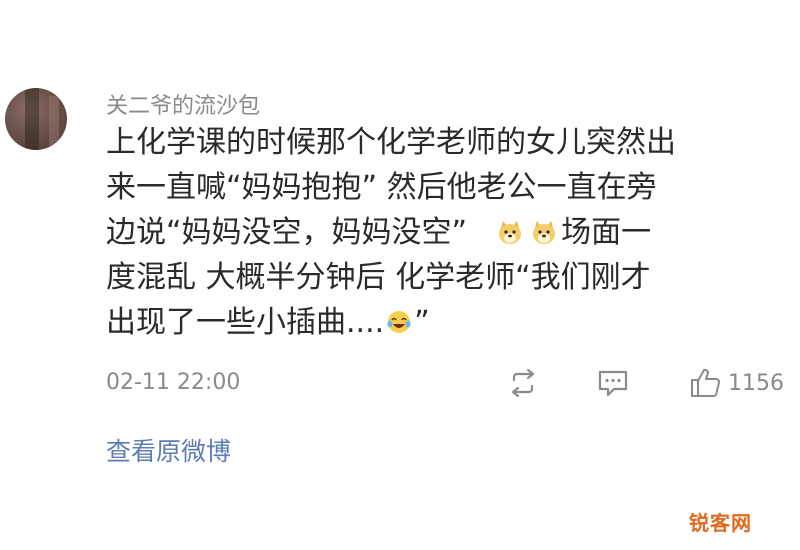  What do you see at coordinates (391, 142) in the screenshot?
I see `comment-line-1: 上化学课的时候那个化学老师的女儿突然出` at bounding box center [391, 142].